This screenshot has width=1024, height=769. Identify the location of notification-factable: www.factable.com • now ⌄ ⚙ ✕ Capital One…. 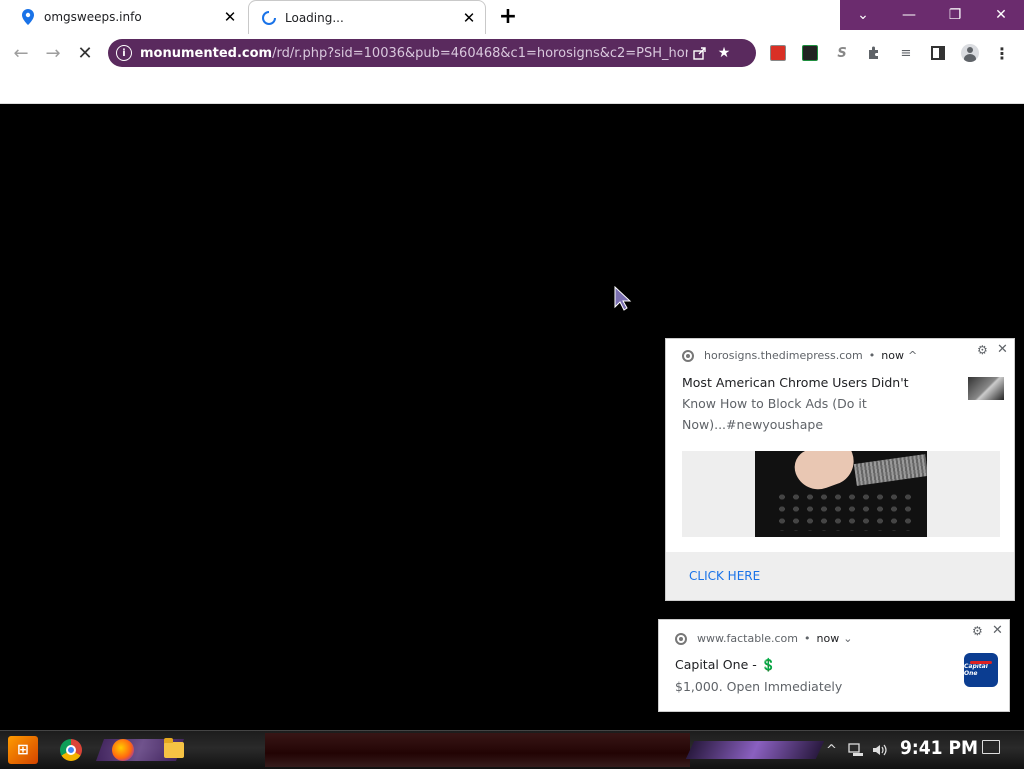
(834, 665).